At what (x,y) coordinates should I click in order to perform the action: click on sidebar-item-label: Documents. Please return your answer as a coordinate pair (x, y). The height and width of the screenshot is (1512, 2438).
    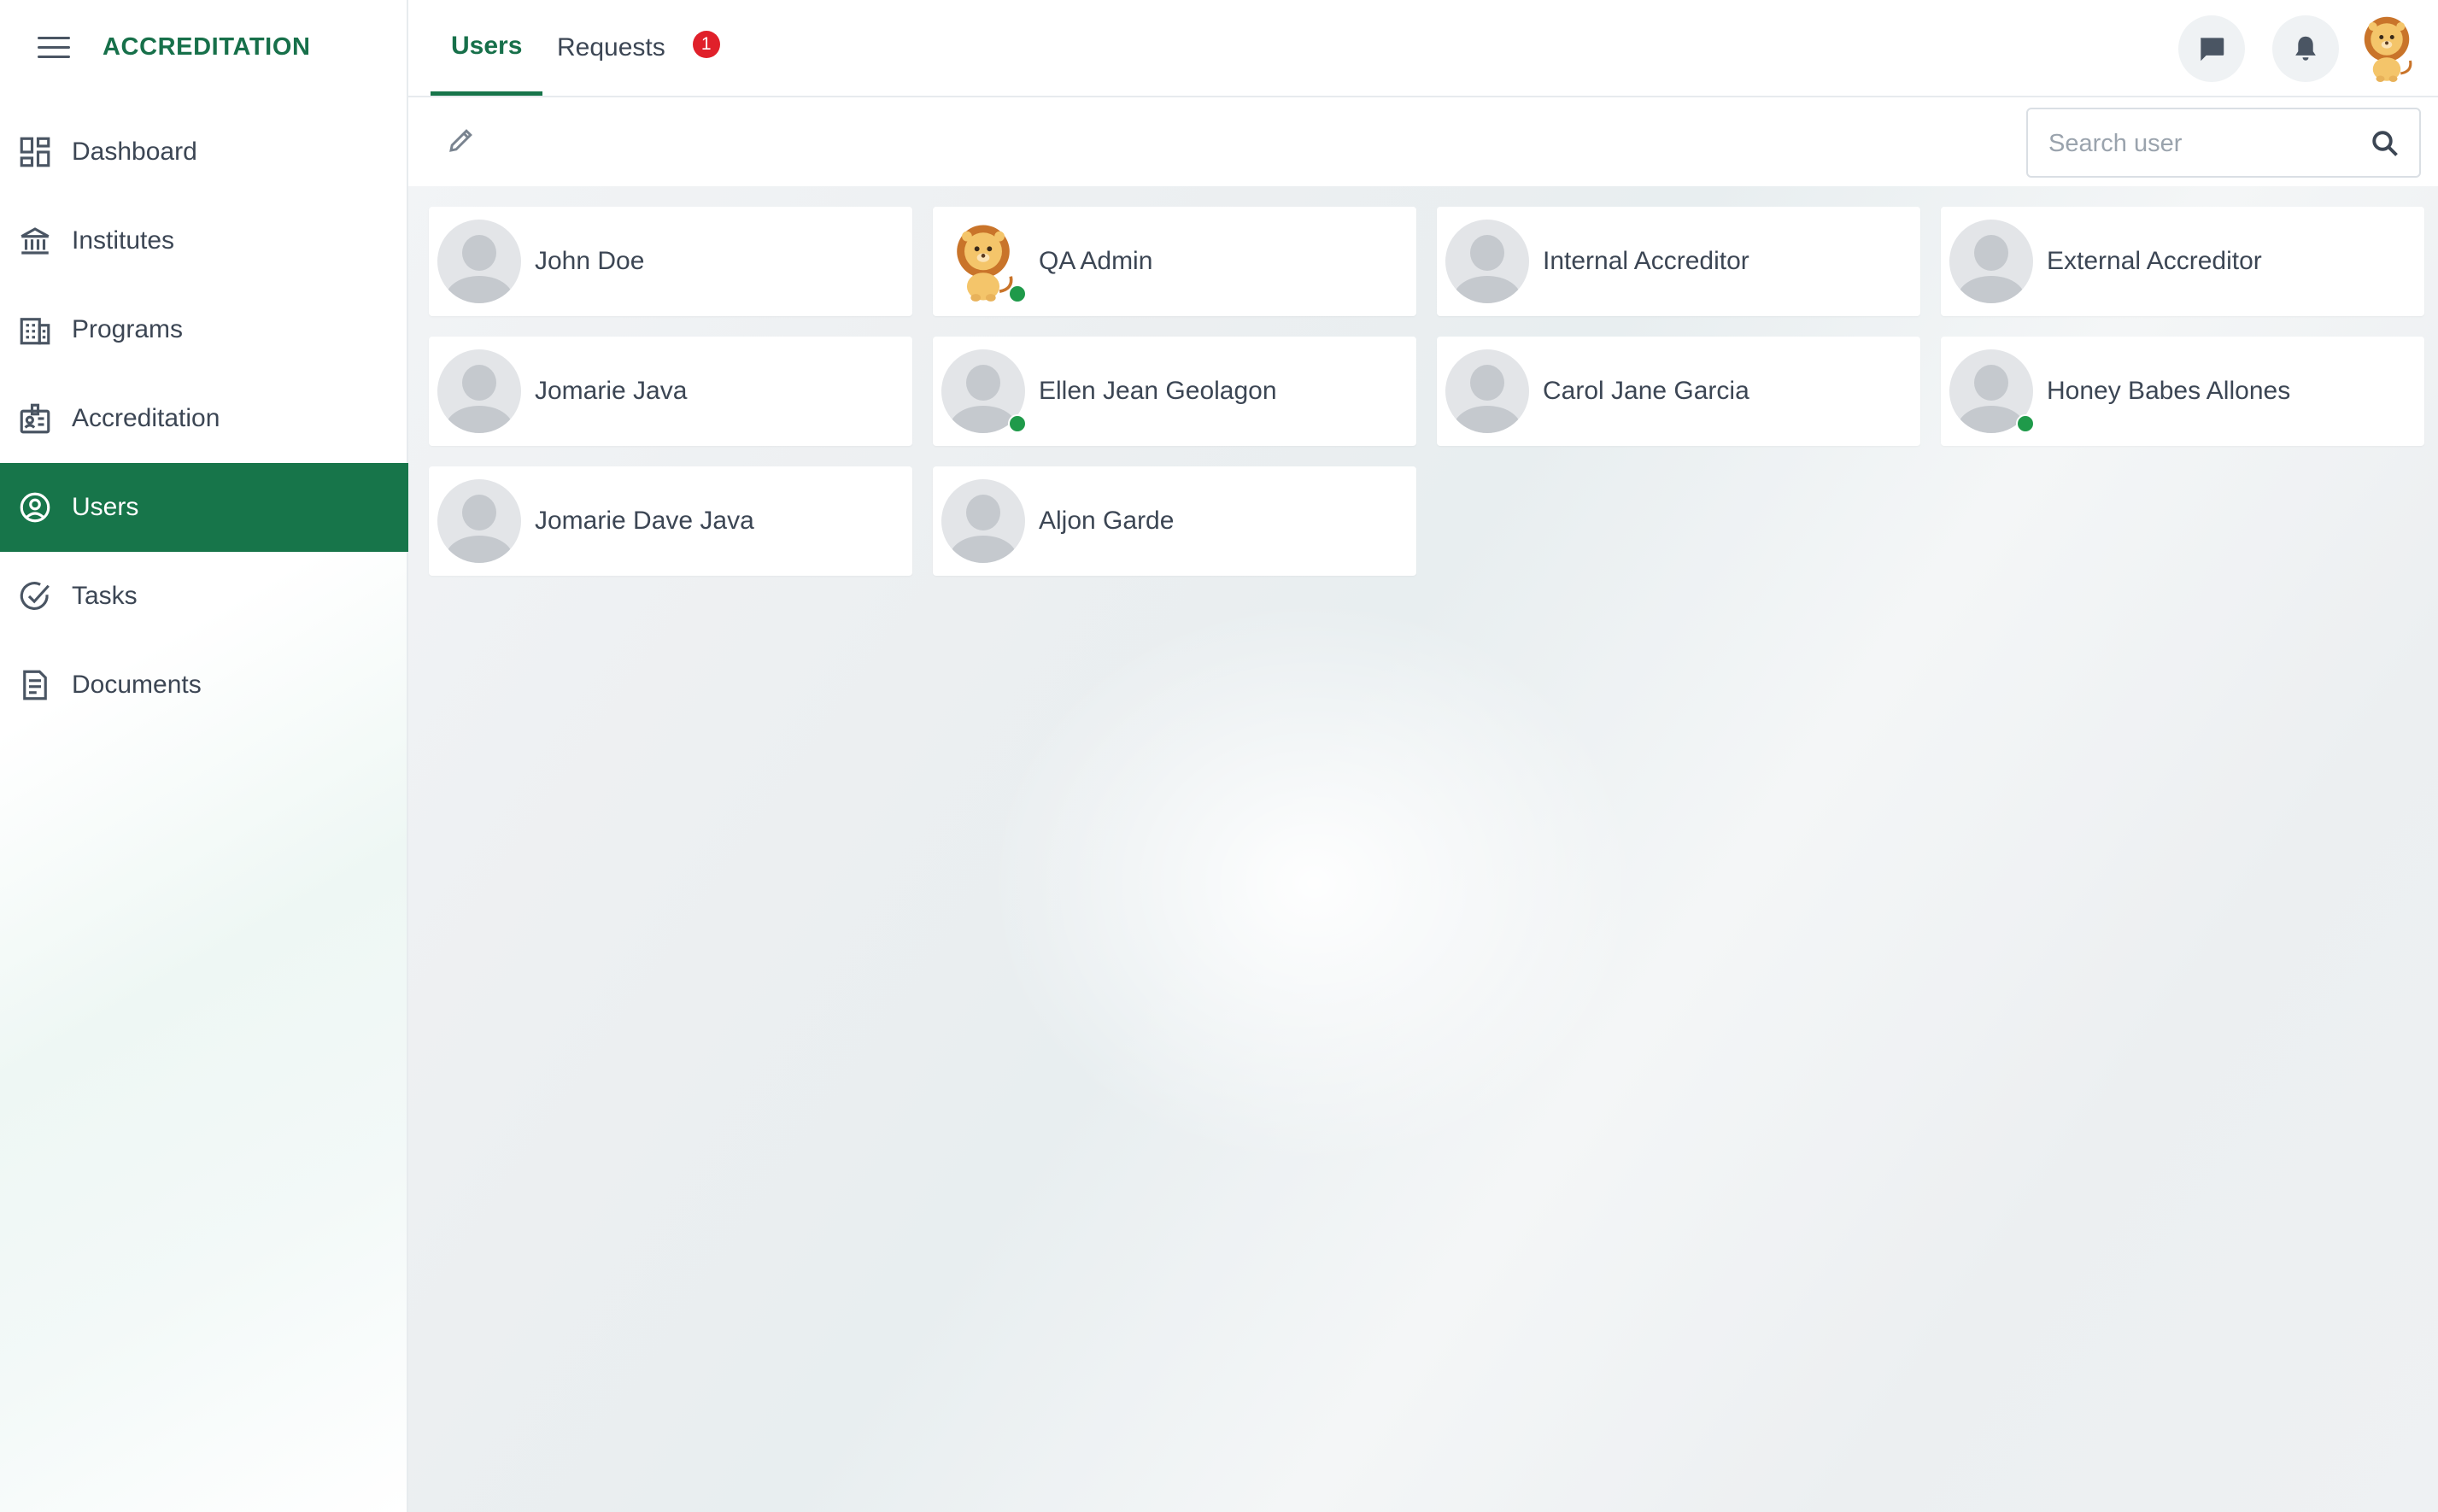
    Looking at the image, I should click on (137, 685).